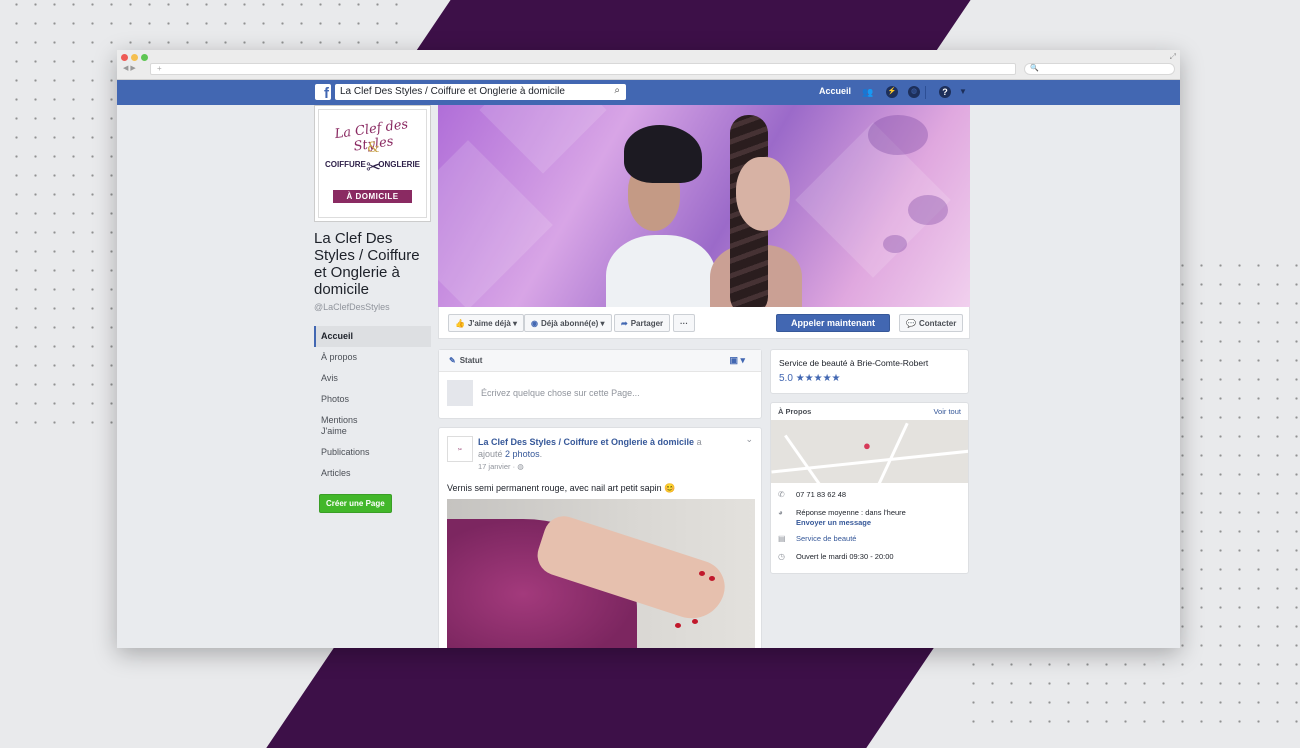 This screenshot has width=1300, height=748. What do you see at coordinates (867, 445) in the screenshot?
I see `map-pin-icon: ●` at bounding box center [867, 445].